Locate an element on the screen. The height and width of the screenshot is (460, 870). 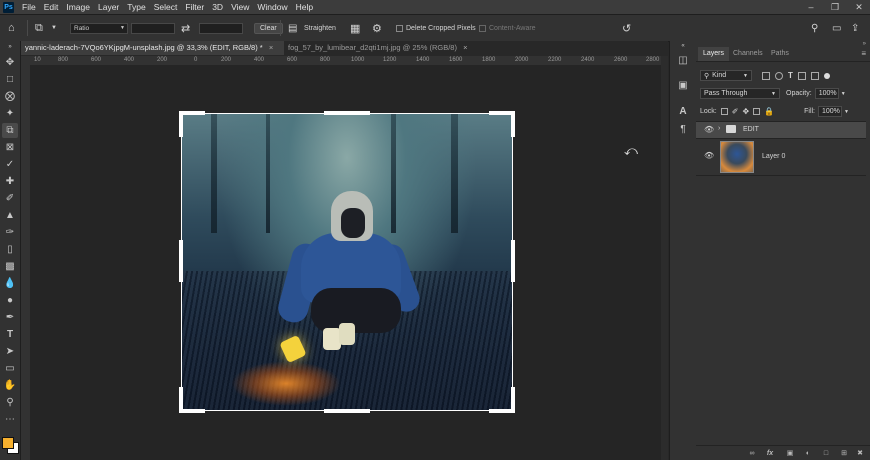
lock-position-icon: ✥ is located at coordinates (745, 111).